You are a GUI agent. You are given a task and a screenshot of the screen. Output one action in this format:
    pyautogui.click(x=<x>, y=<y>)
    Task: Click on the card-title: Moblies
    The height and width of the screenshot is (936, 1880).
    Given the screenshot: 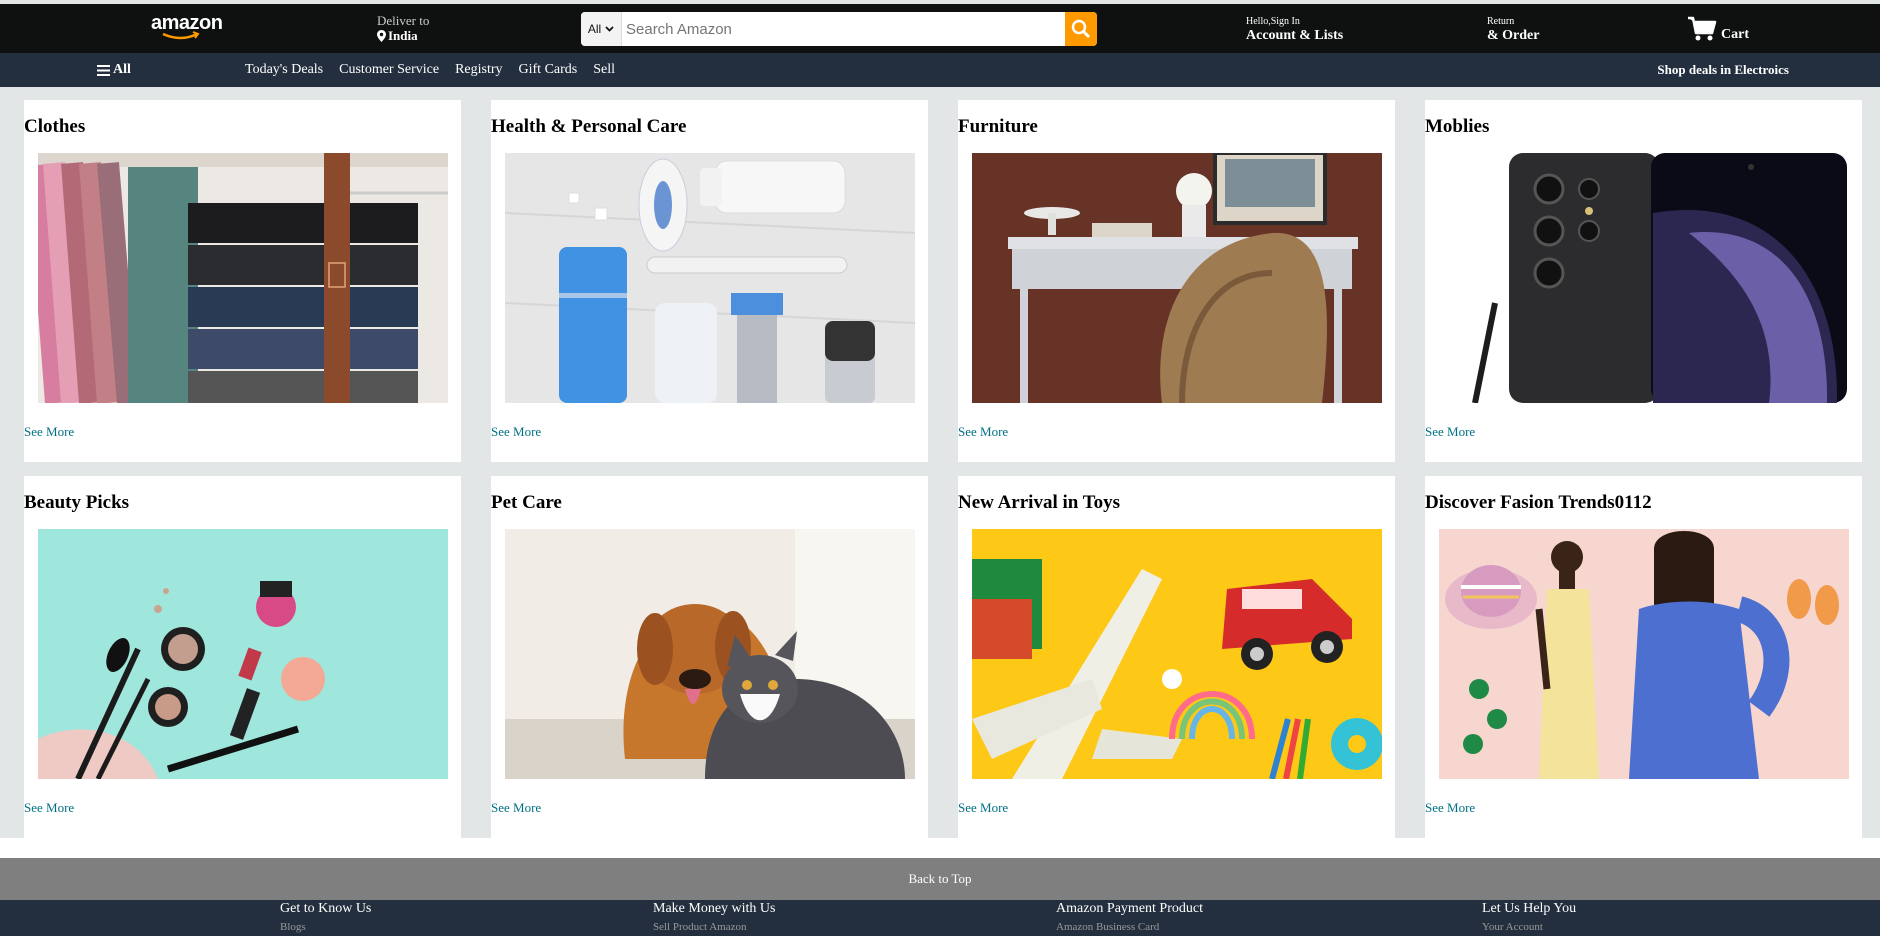 What is the action you would take?
    pyautogui.click(x=1457, y=126)
    